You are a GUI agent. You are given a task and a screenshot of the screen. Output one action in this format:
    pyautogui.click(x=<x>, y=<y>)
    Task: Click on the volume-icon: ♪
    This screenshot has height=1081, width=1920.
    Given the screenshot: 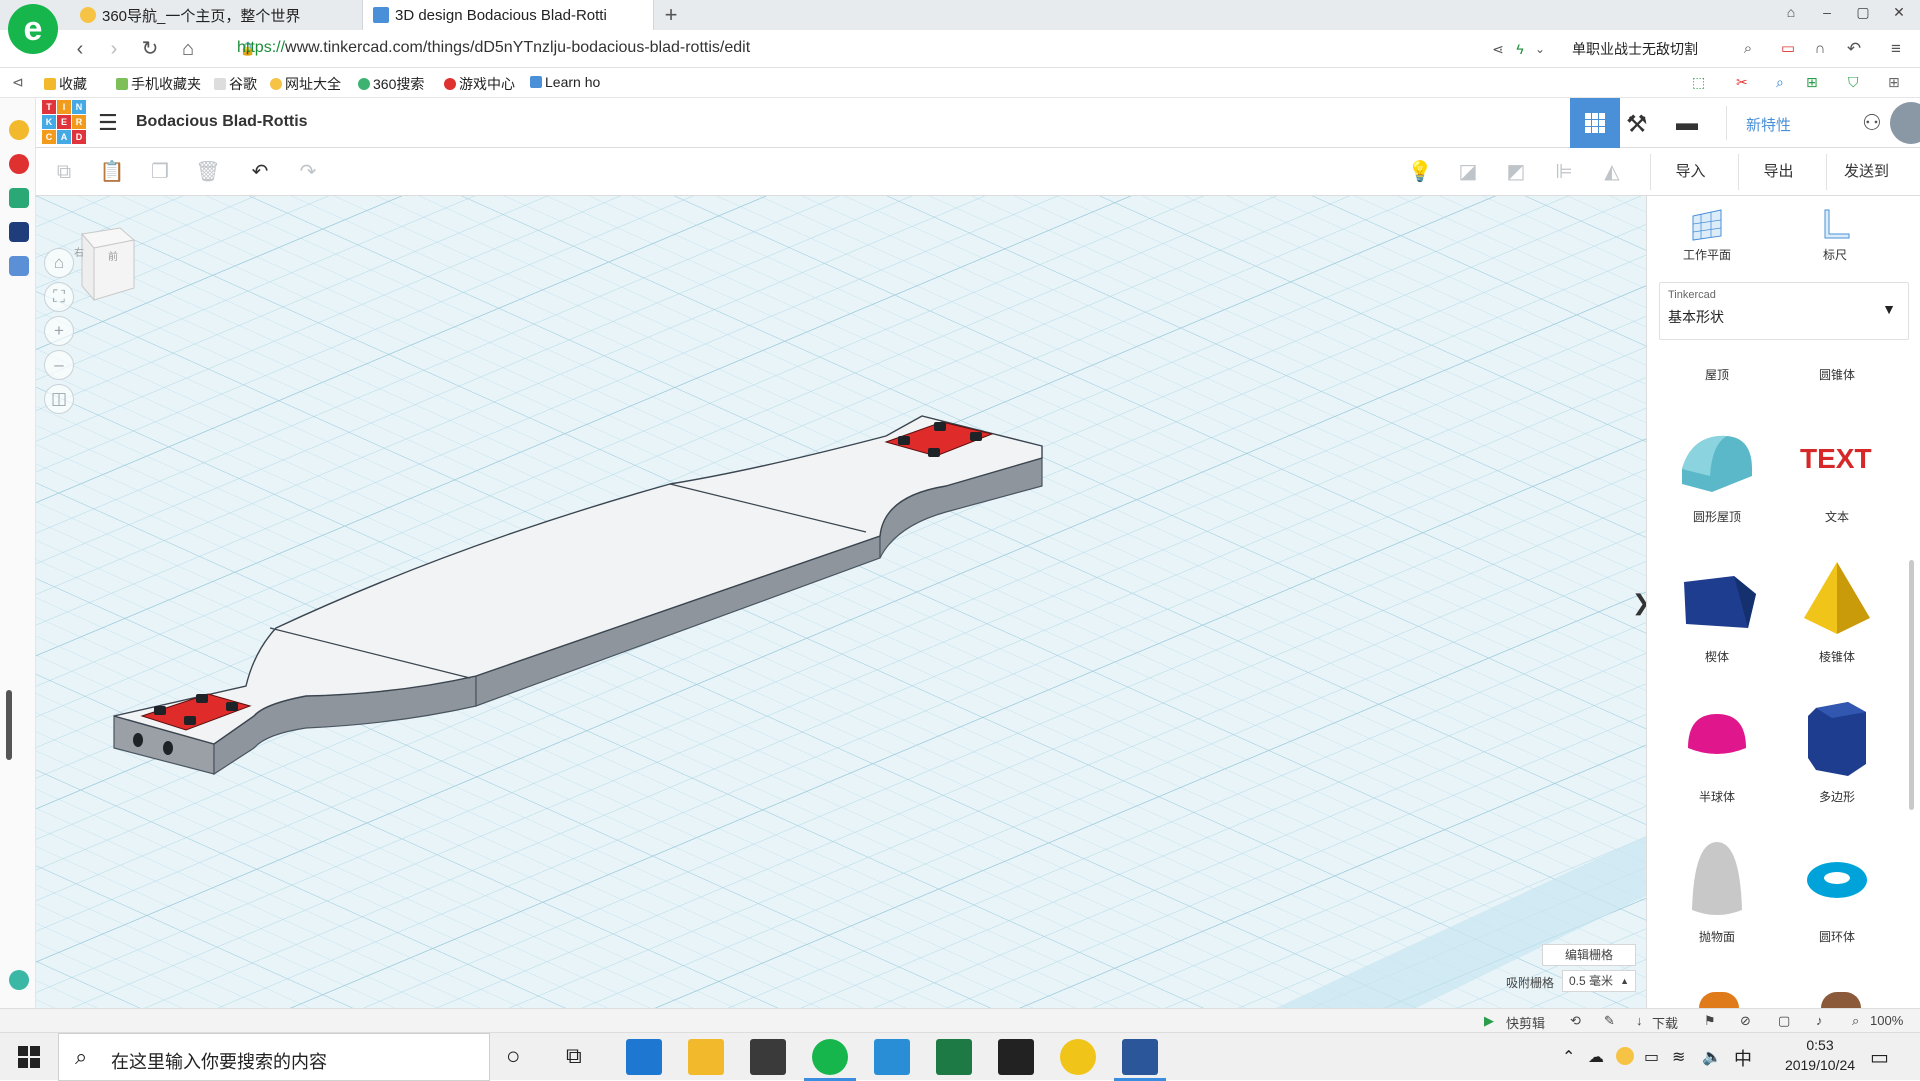 What is the action you would take?
    pyautogui.click(x=1819, y=1020)
    